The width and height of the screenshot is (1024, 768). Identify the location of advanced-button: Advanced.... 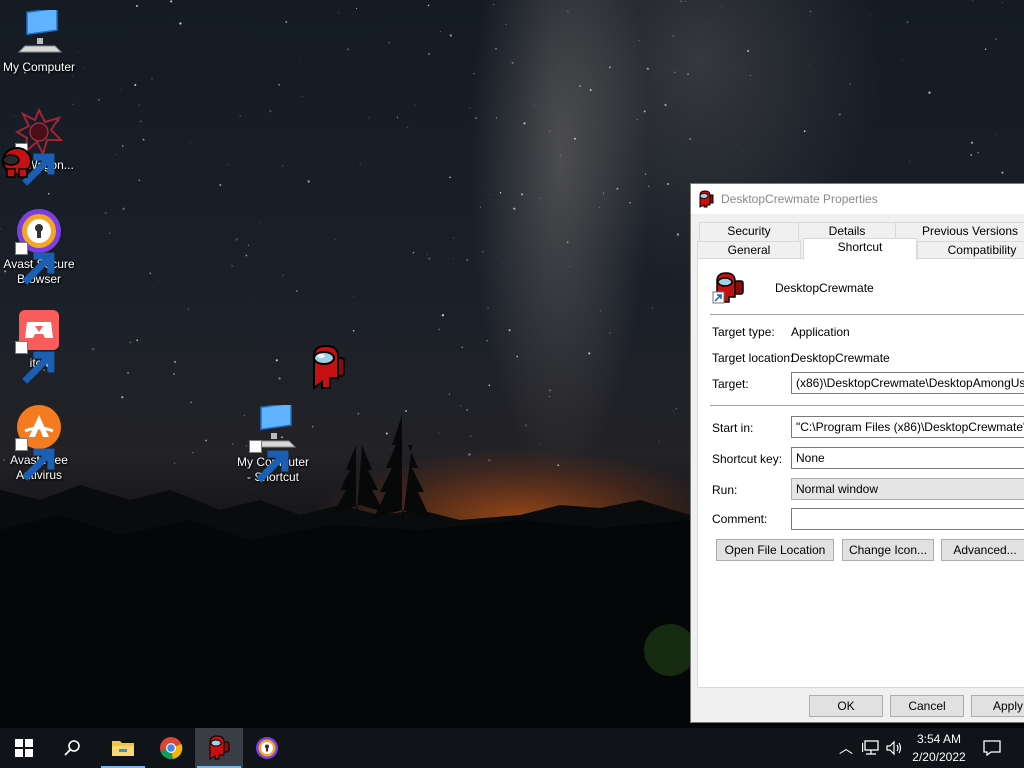
(982, 550).